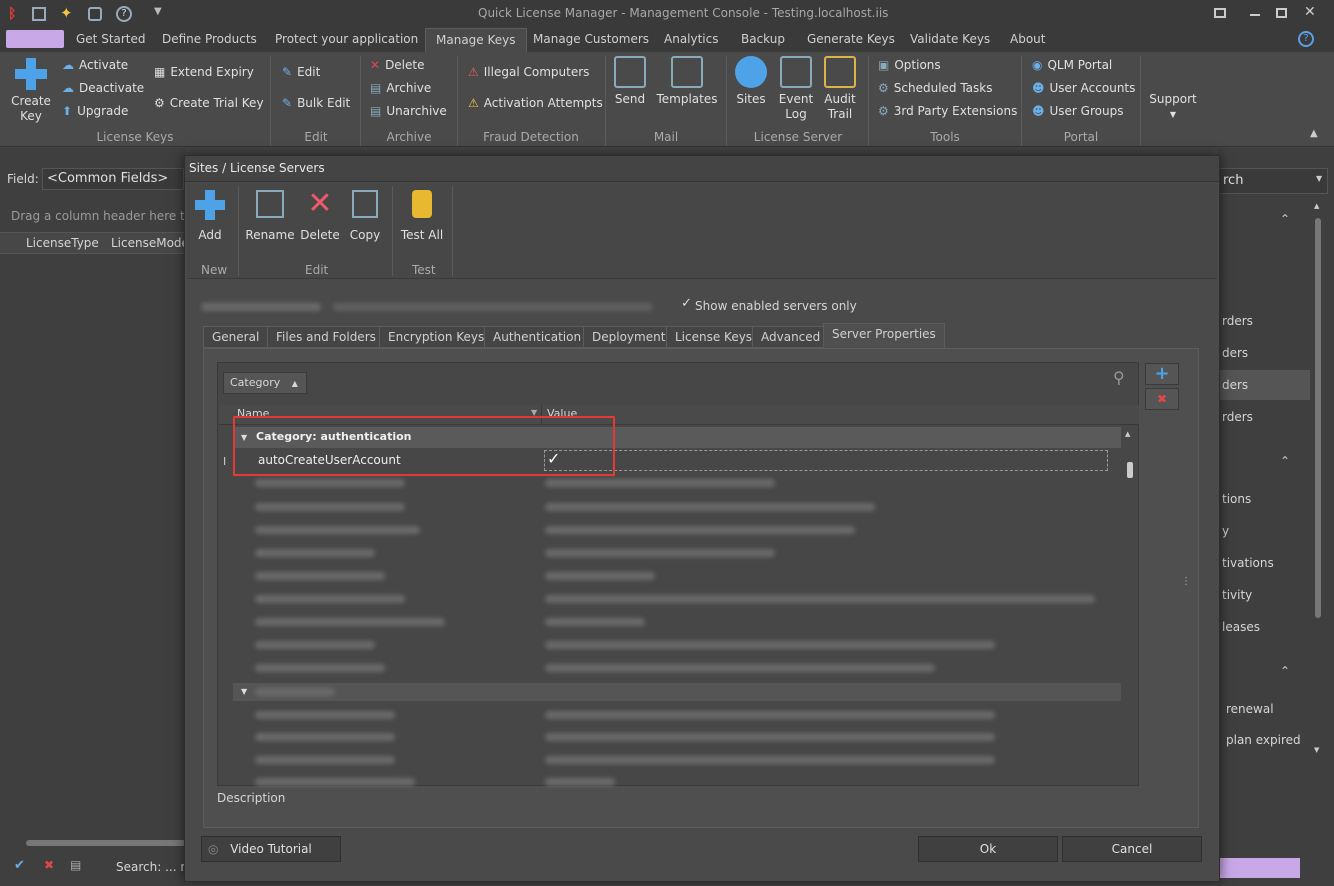 The width and height of the screenshot is (1334, 886). What do you see at coordinates (1225, 531) in the screenshot?
I see `right-link-6: y` at bounding box center [1225, 531].